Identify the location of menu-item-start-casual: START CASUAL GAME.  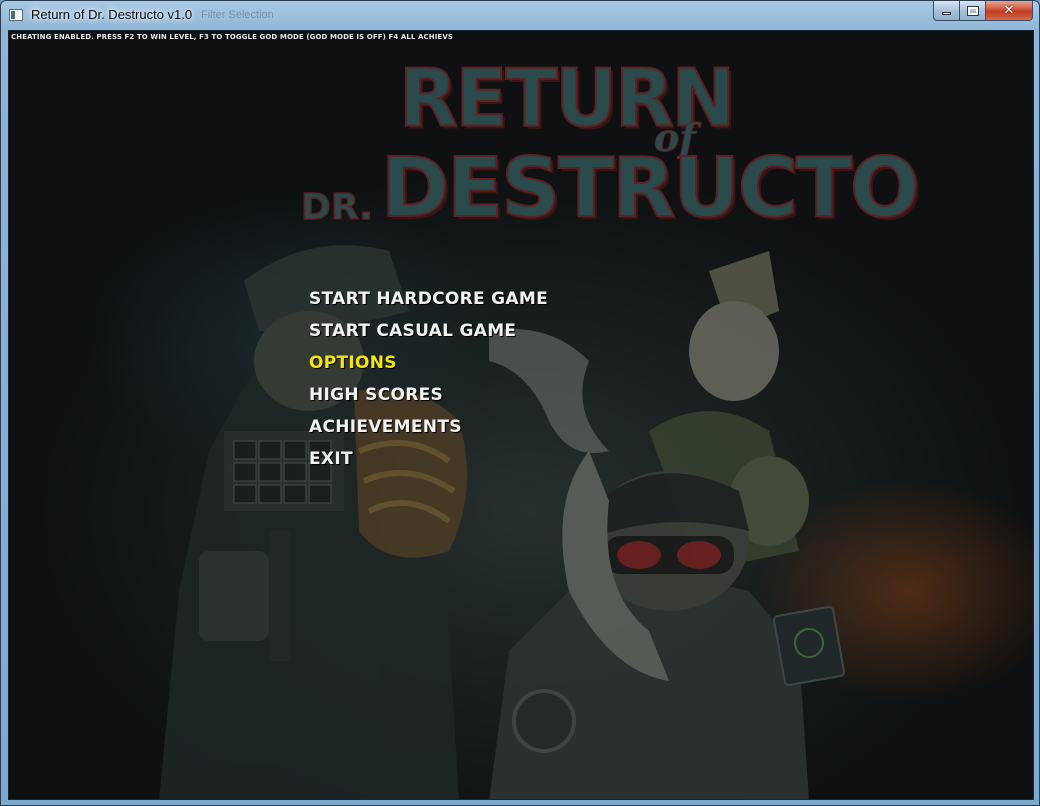
(428, 337).